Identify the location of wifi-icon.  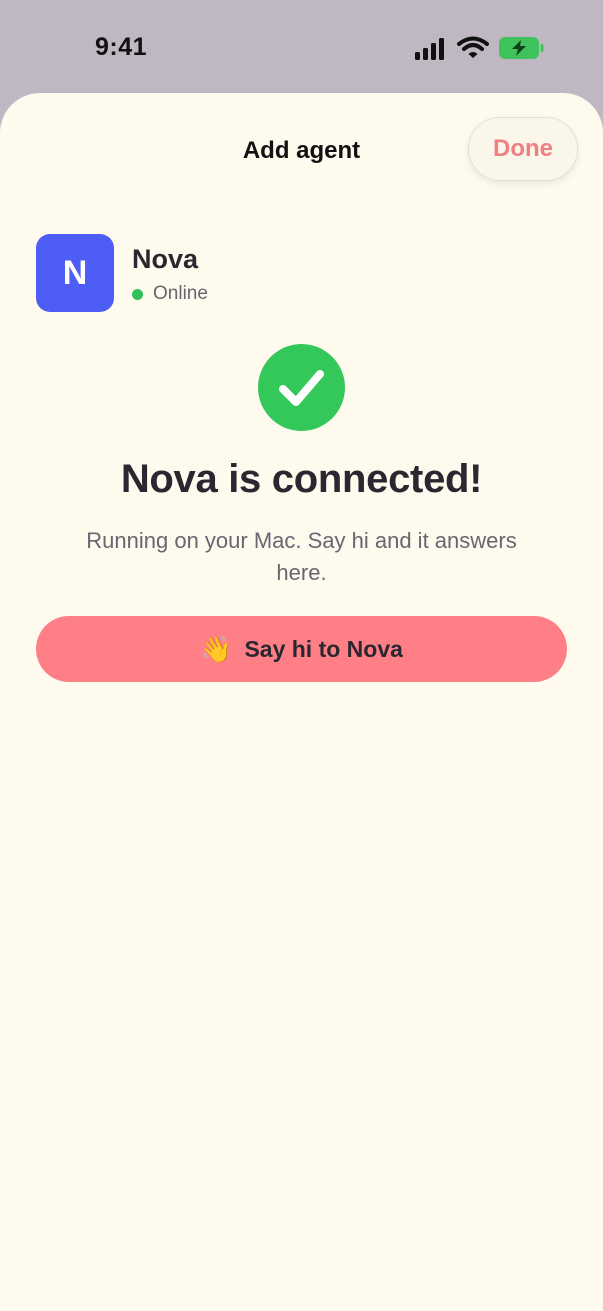
(473, 47).